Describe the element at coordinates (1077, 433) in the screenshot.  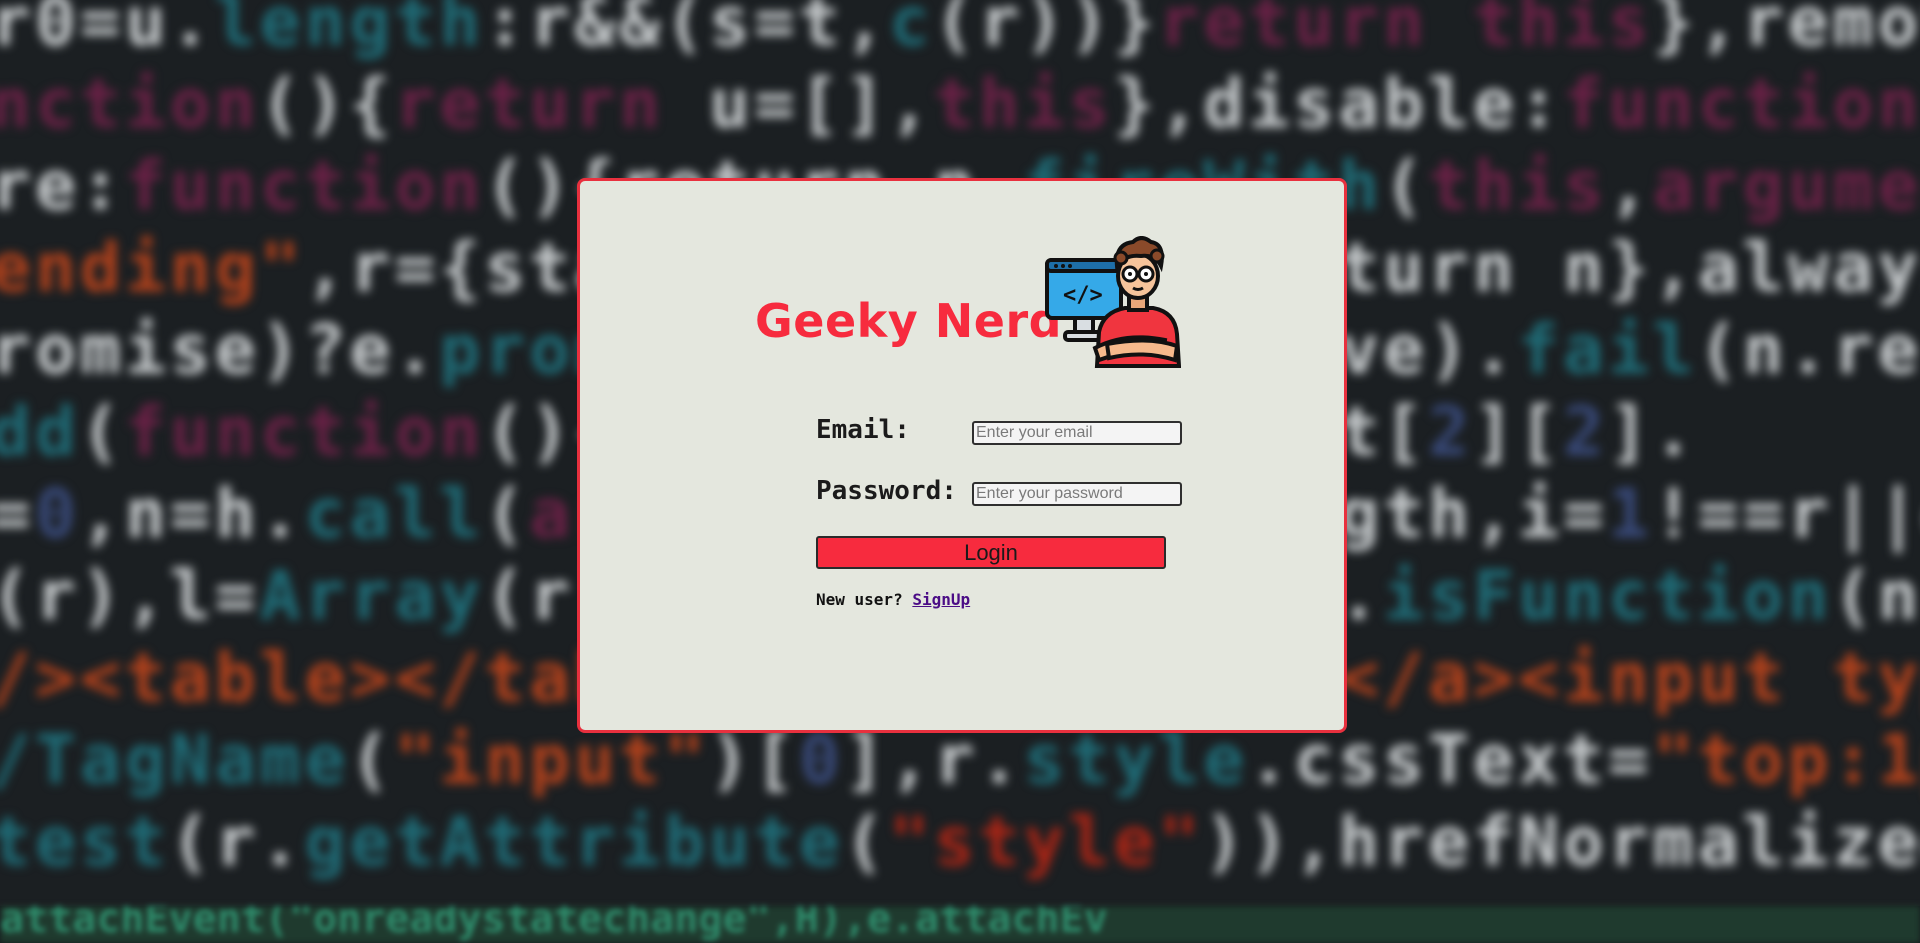
I see `email-field` at that location.